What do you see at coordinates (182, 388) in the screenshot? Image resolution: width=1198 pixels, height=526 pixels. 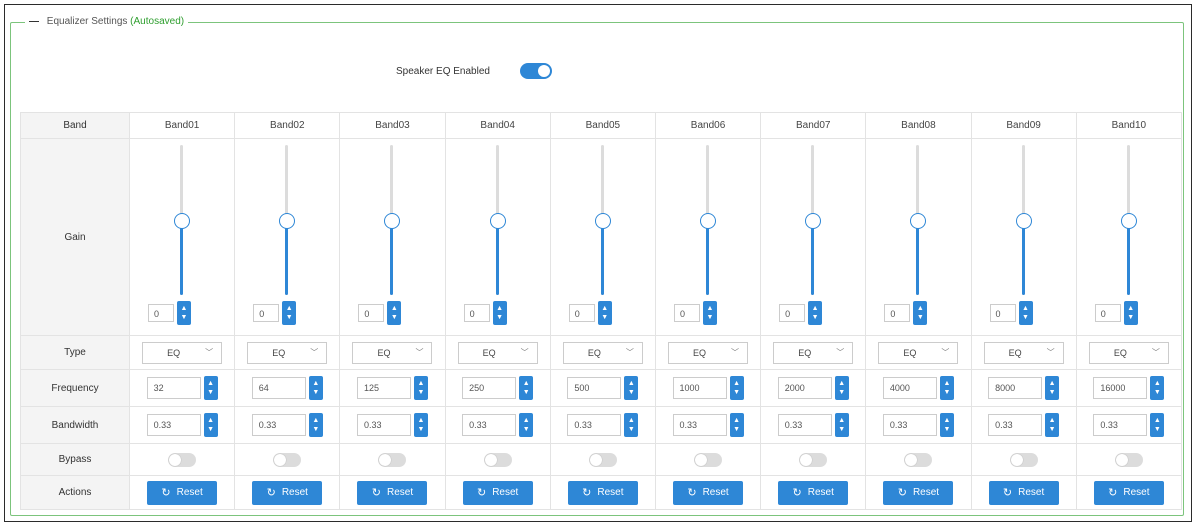 I see `frequency-stepper: 32 ▲ ▼` at bounding box center [182, 388].